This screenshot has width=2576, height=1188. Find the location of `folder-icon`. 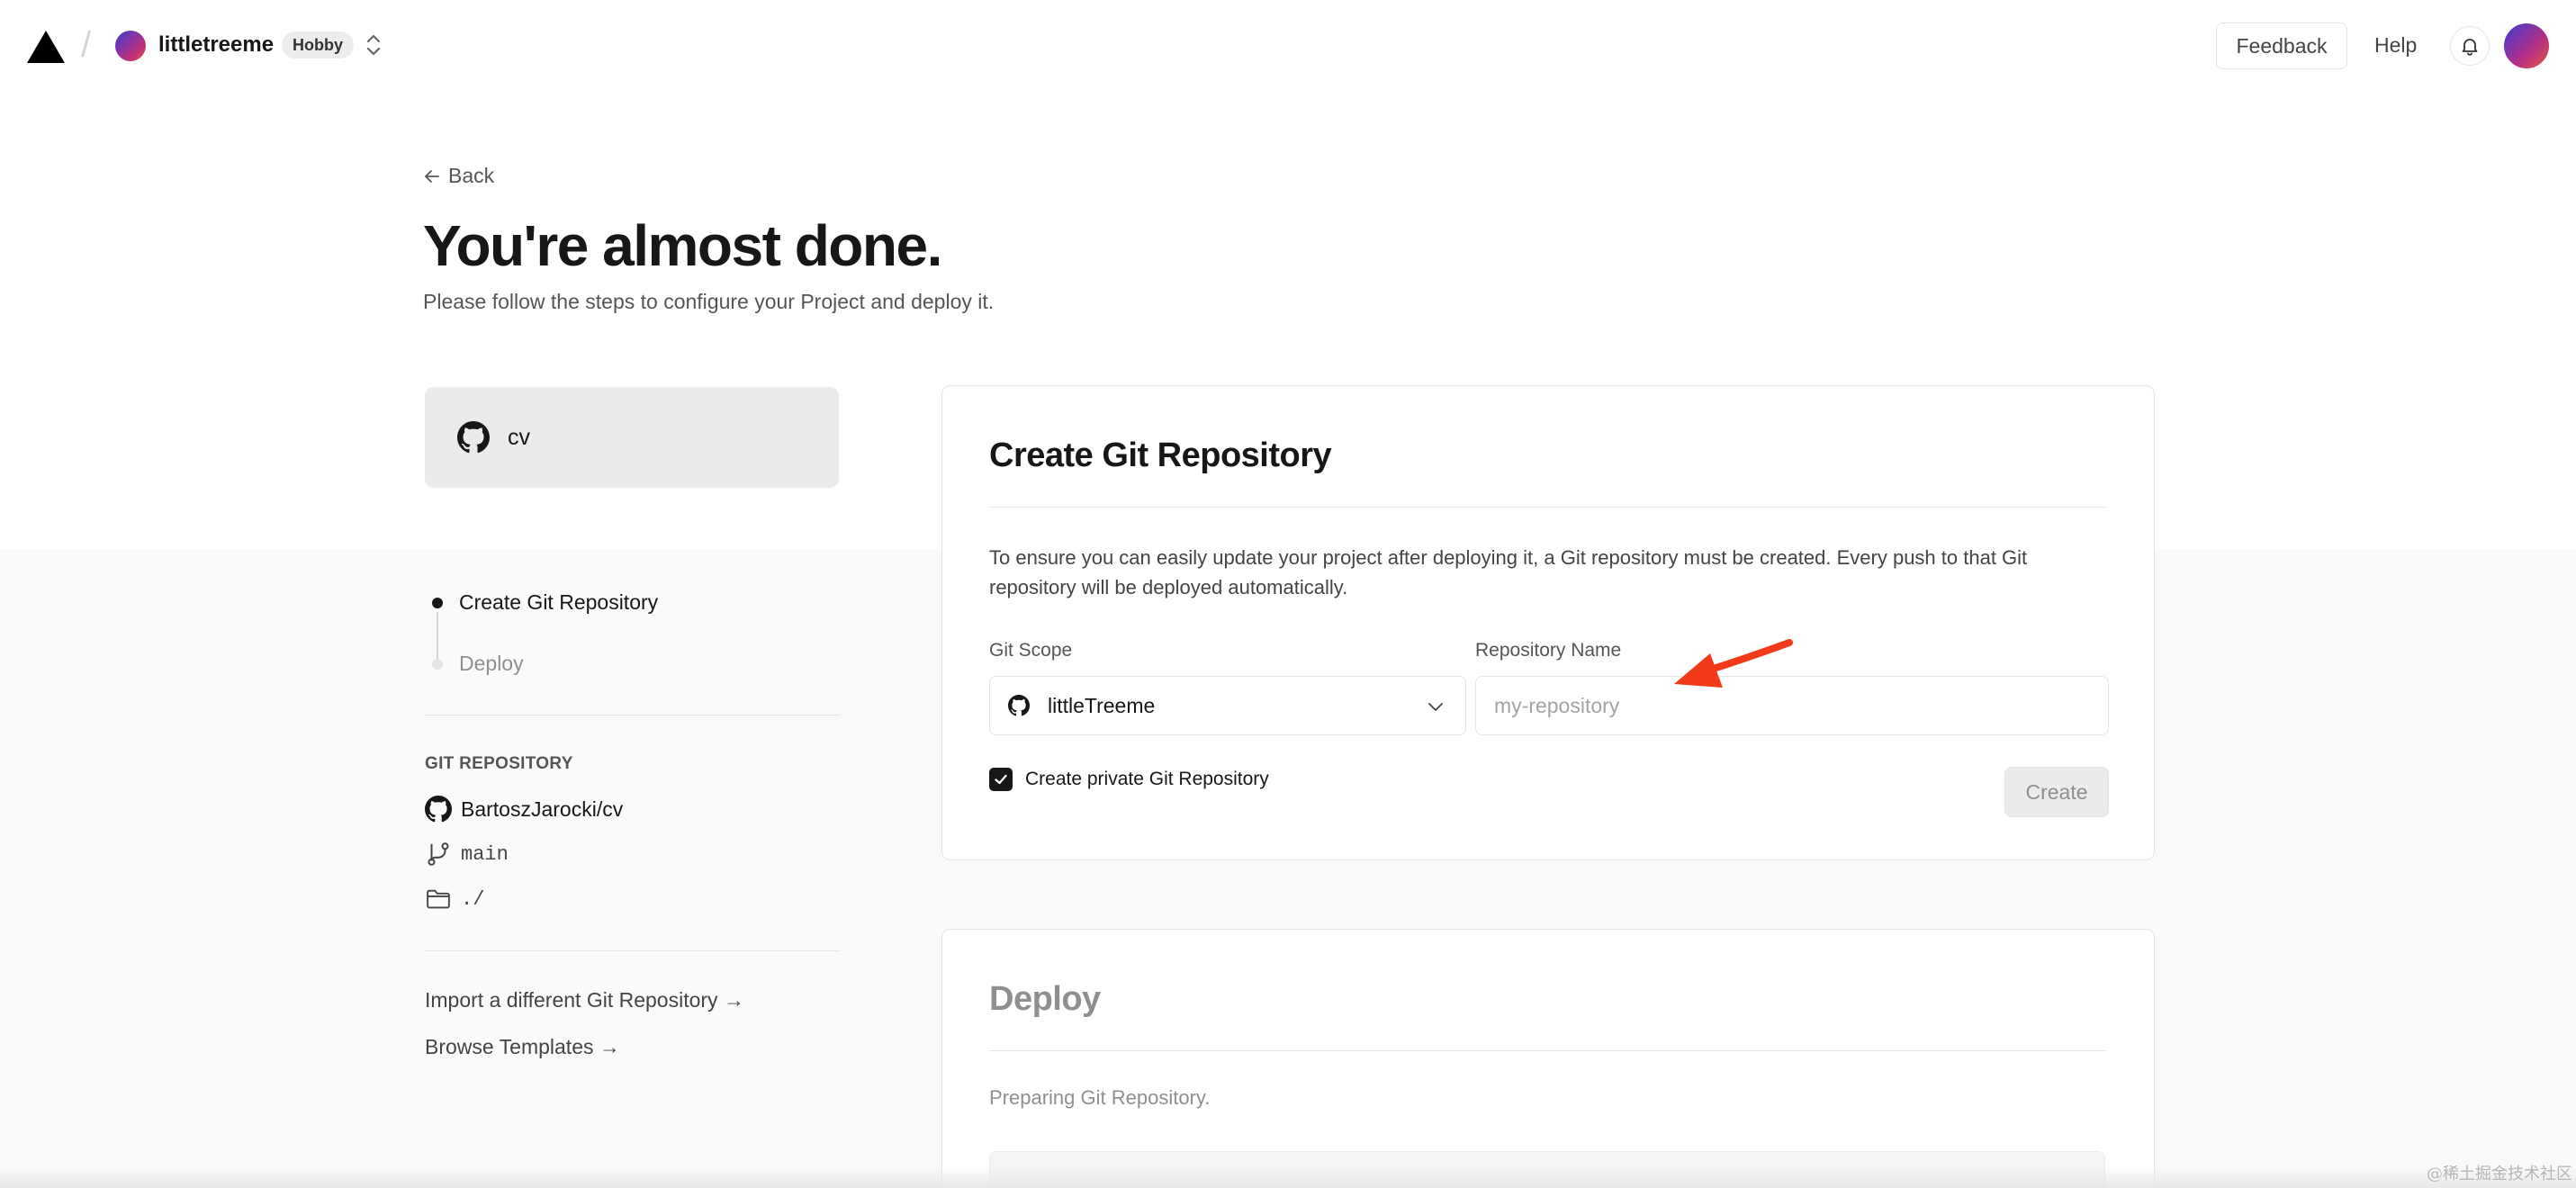

folder-icon is located at coordinates (438, 899).